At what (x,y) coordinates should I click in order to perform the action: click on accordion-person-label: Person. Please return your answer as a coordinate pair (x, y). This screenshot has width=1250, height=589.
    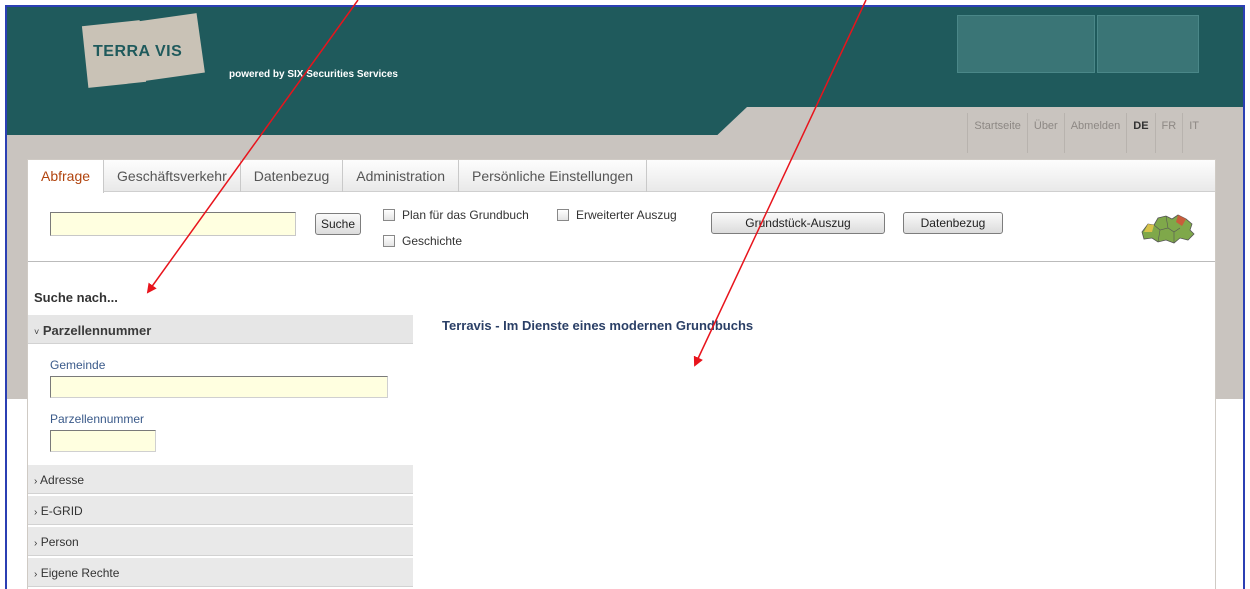
    Looking at the image, I should click on (59, 542).